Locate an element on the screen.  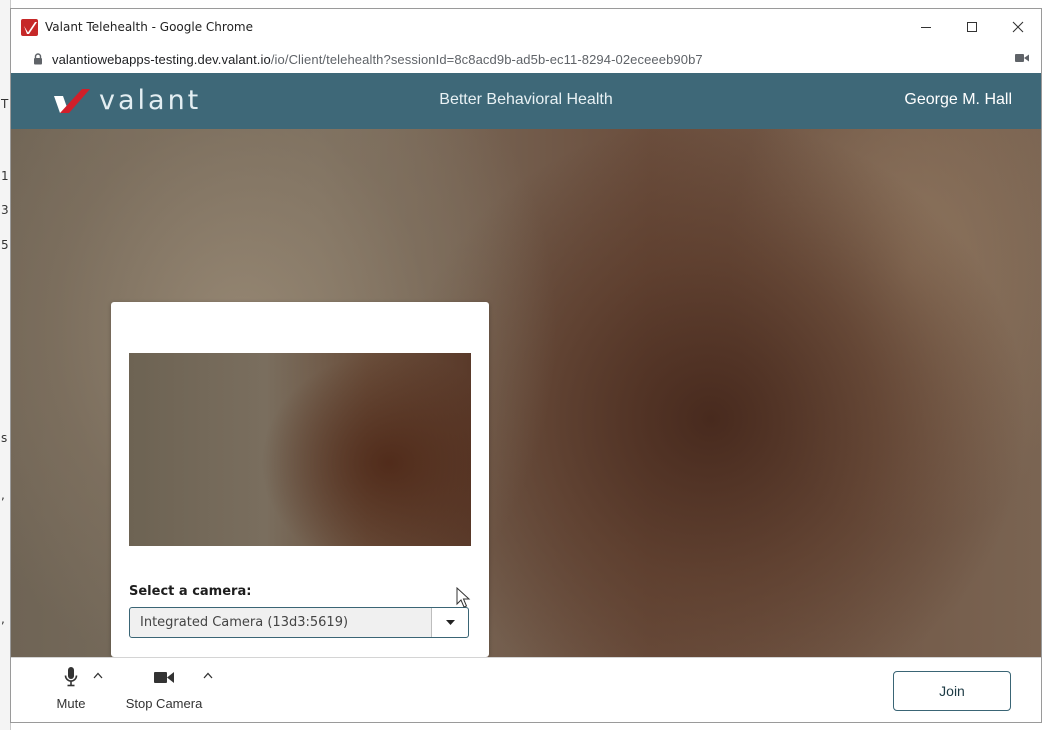
camera-in-use-icon is located at coordinates (1022, 58).